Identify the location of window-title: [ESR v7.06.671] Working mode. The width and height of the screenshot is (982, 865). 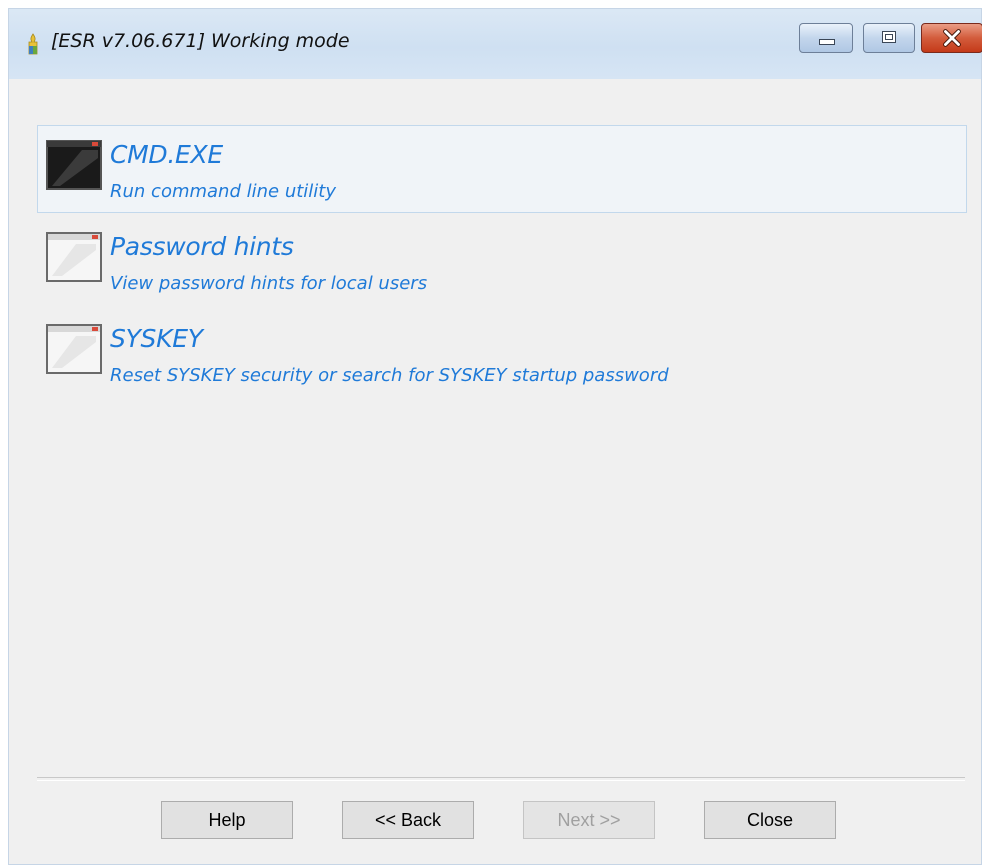
(200, 41).